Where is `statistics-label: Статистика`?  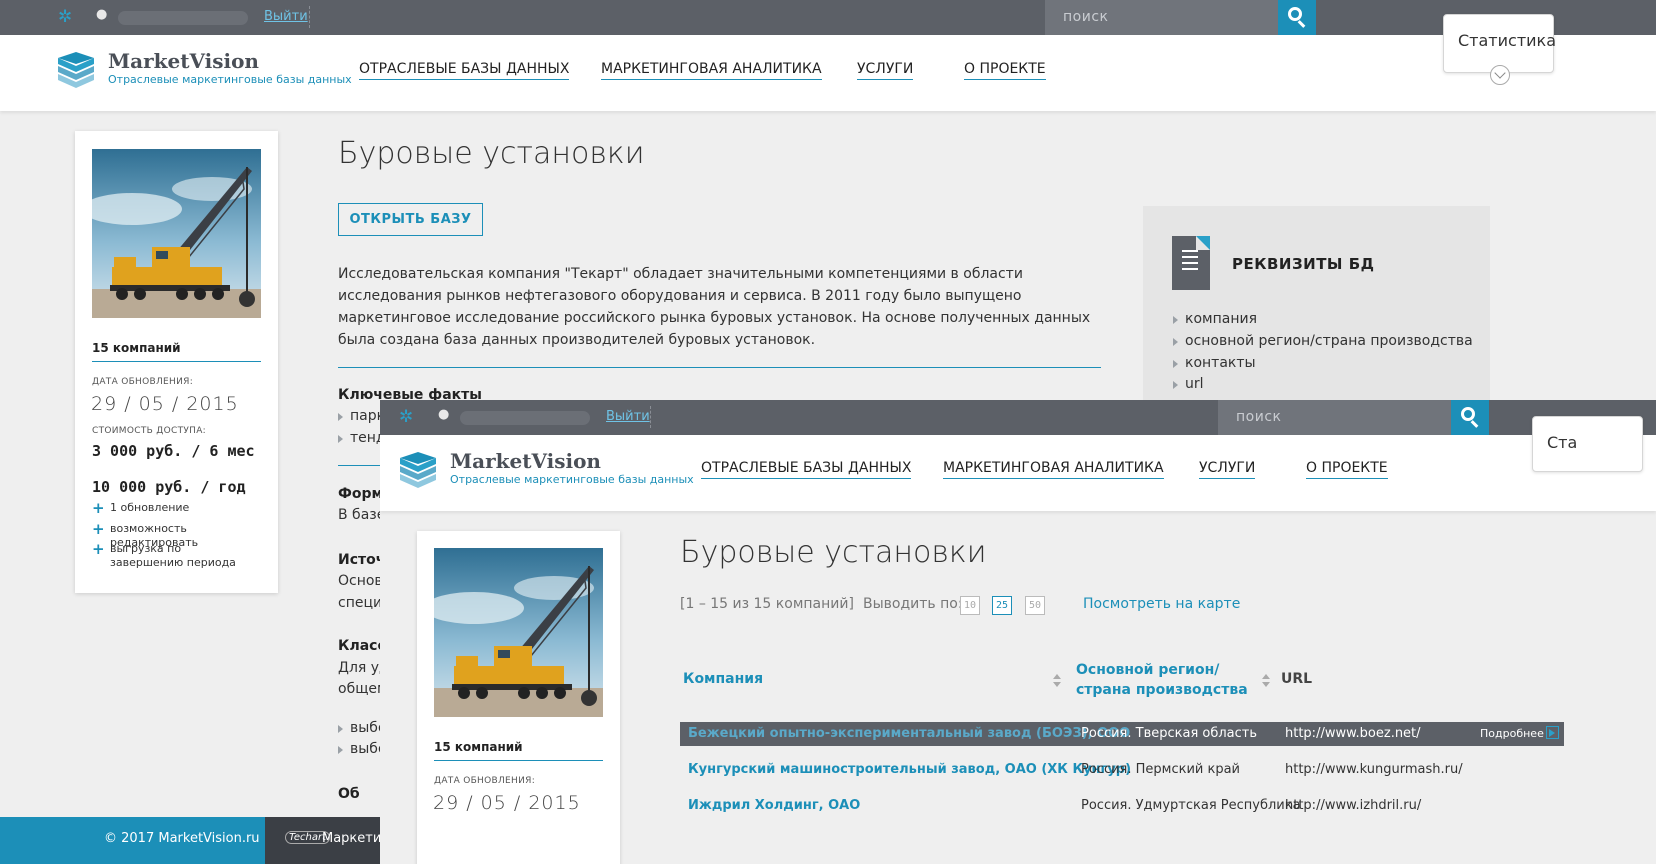
statistics-label: Статистика is located at coordinates (1507, 40).